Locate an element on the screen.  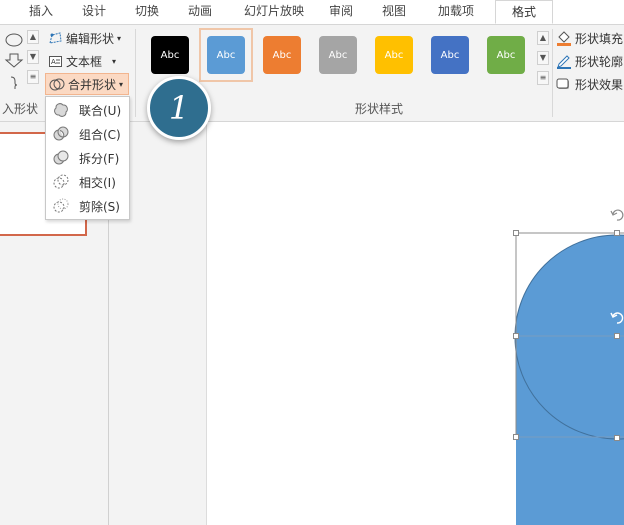
style-swatch-green: Abc is located at coordinates (506, 55).